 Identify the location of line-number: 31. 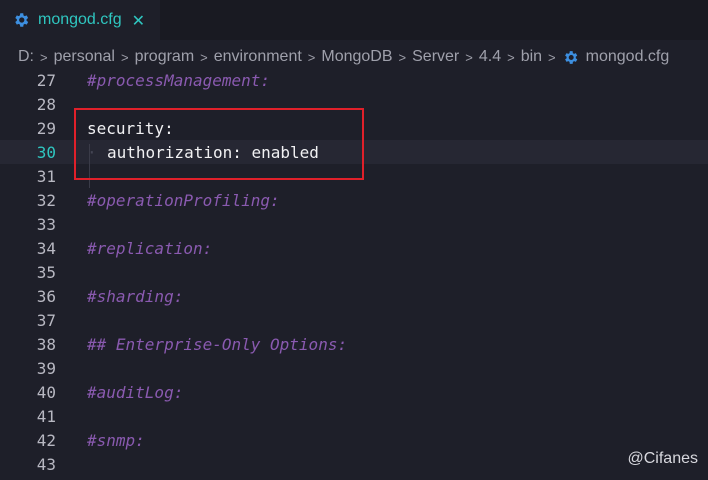
(46, 176).